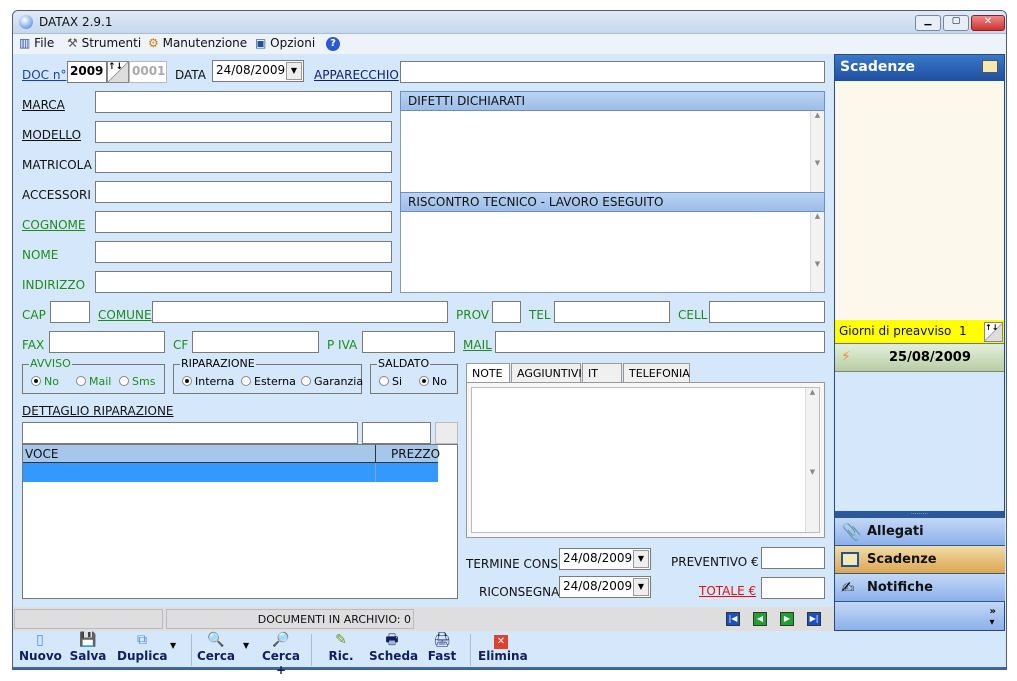 The height and width of the screenshot is (681, 1017). I want to click on doc-link: DOC n°, so click(44, 75).